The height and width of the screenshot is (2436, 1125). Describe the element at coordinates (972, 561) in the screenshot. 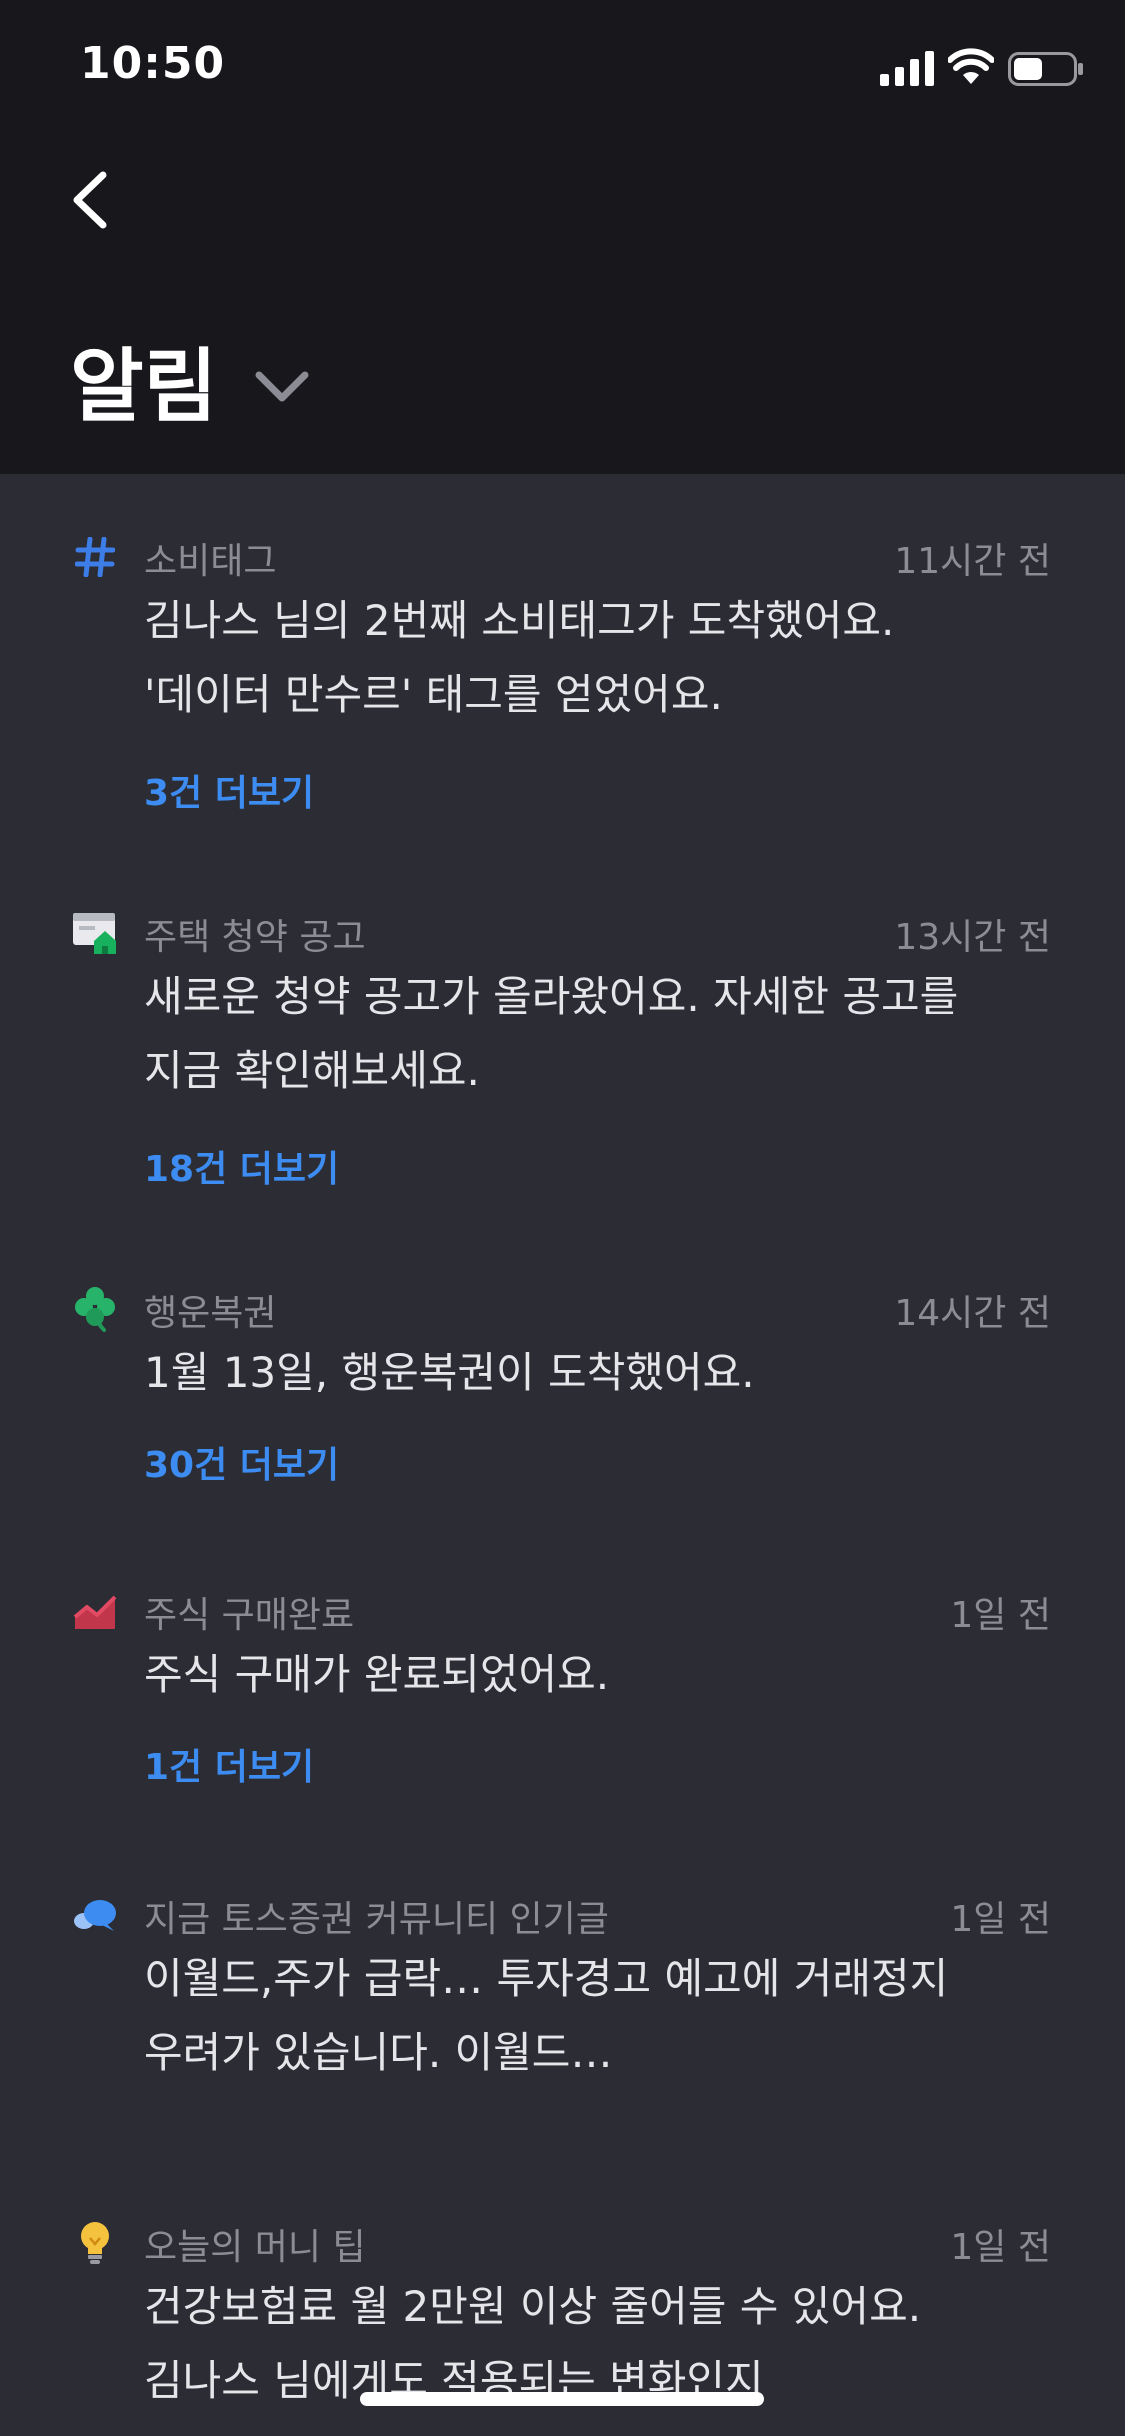

I see `timestamp: 11시간 전` at that location.